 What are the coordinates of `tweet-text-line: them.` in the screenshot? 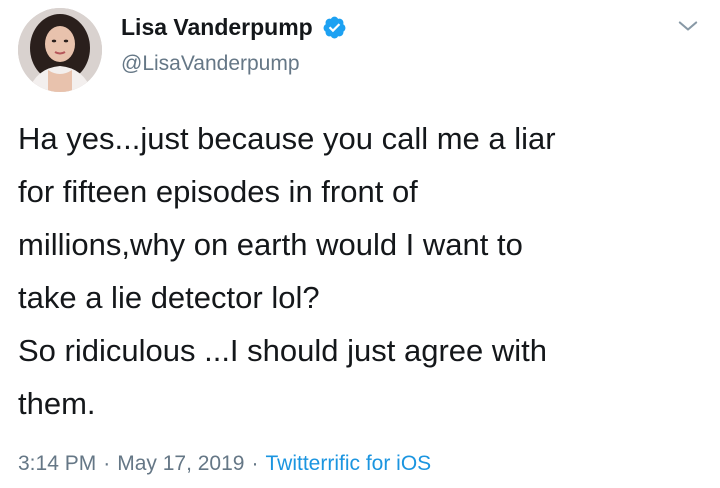 It's located at (57, 403).